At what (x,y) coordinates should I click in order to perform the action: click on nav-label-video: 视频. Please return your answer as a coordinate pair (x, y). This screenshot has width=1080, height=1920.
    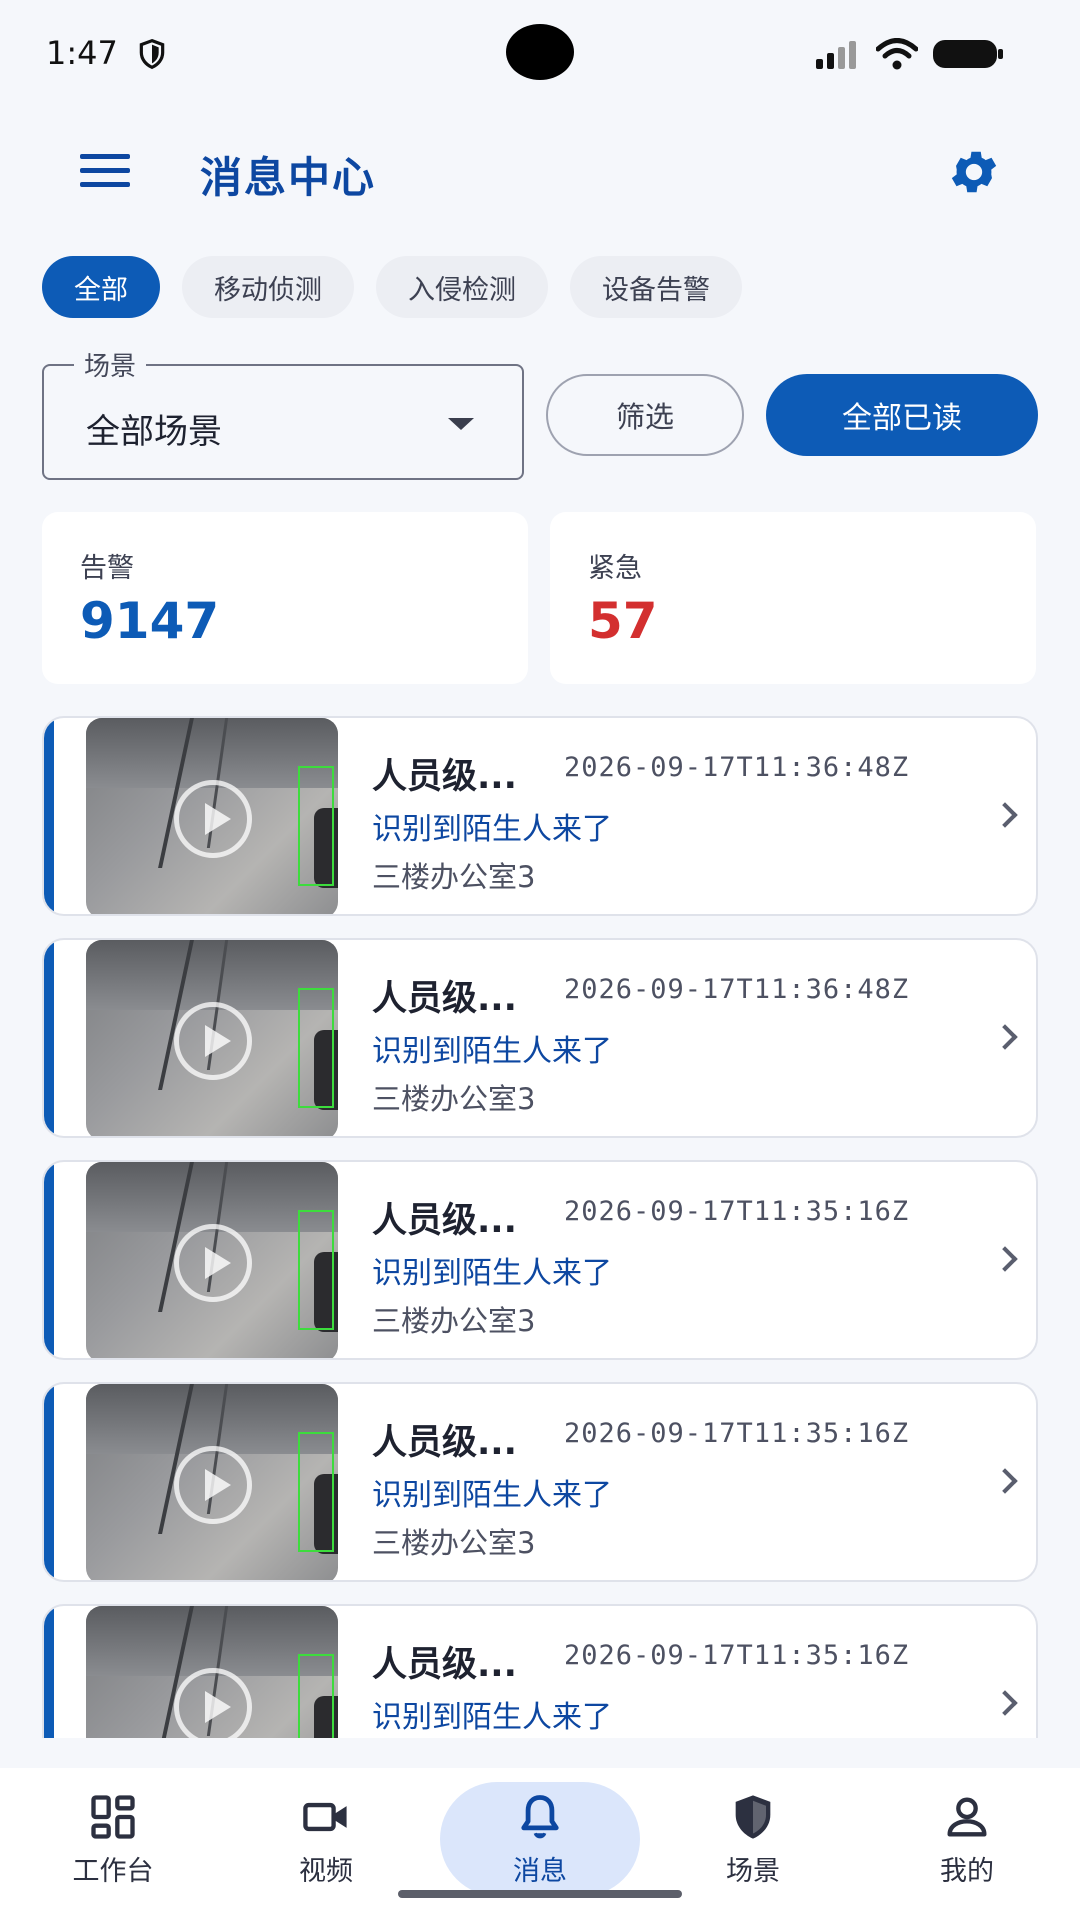
    Looking at the image, I should click on (326, 1871).